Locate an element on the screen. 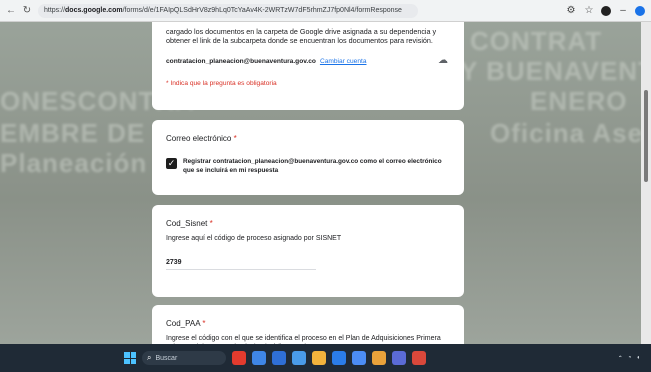 This screenshot has width=651, height=372. sisnet-question-label: Cod_Sisnet is located at coordinates (187, 223).